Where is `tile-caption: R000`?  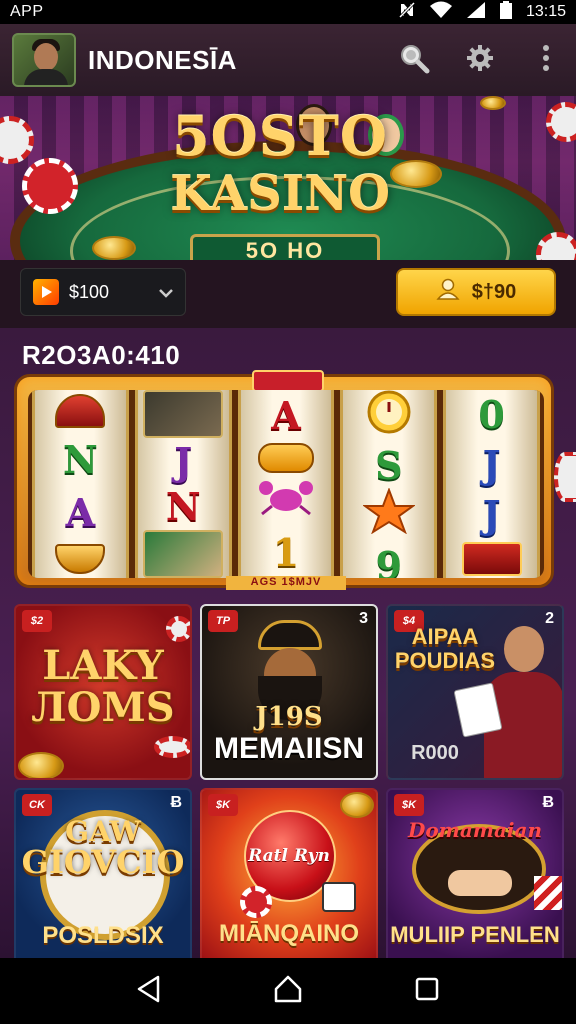
tile-caption: R000 is located at coordinates (435, 753).